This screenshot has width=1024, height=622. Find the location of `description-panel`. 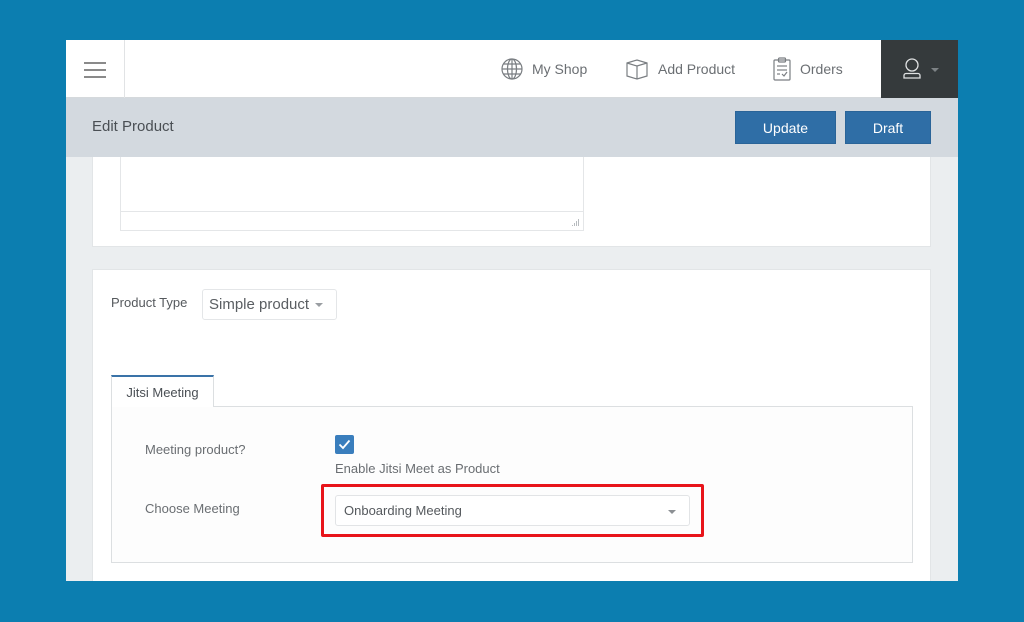

description-panel is located at coordinates (511, 202).